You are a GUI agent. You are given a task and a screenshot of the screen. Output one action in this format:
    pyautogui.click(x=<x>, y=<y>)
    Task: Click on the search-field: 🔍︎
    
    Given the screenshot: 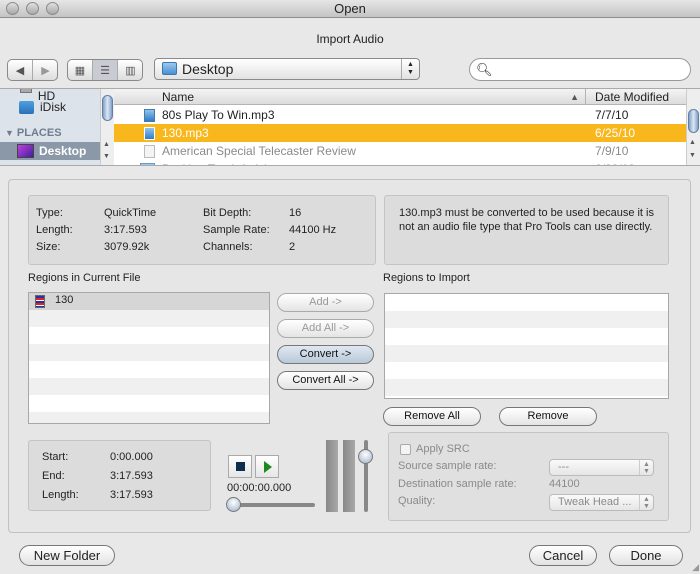 What is the action you would take?
    pyautogui.click(x=580, y=69)
    